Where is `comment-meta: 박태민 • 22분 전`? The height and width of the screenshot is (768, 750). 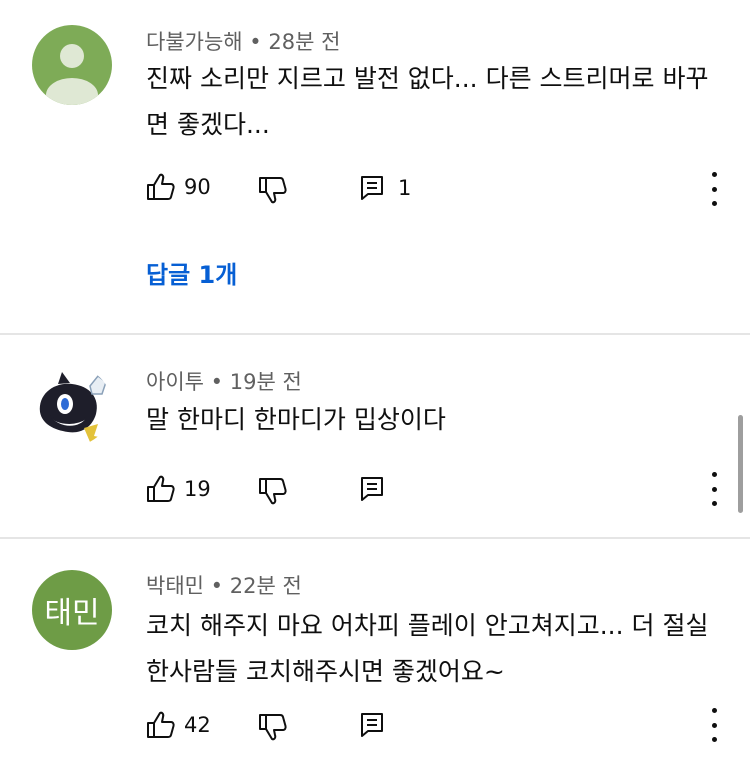 comment-meta: 박태민 • 22분 전 is located at coordinates (224, 585).